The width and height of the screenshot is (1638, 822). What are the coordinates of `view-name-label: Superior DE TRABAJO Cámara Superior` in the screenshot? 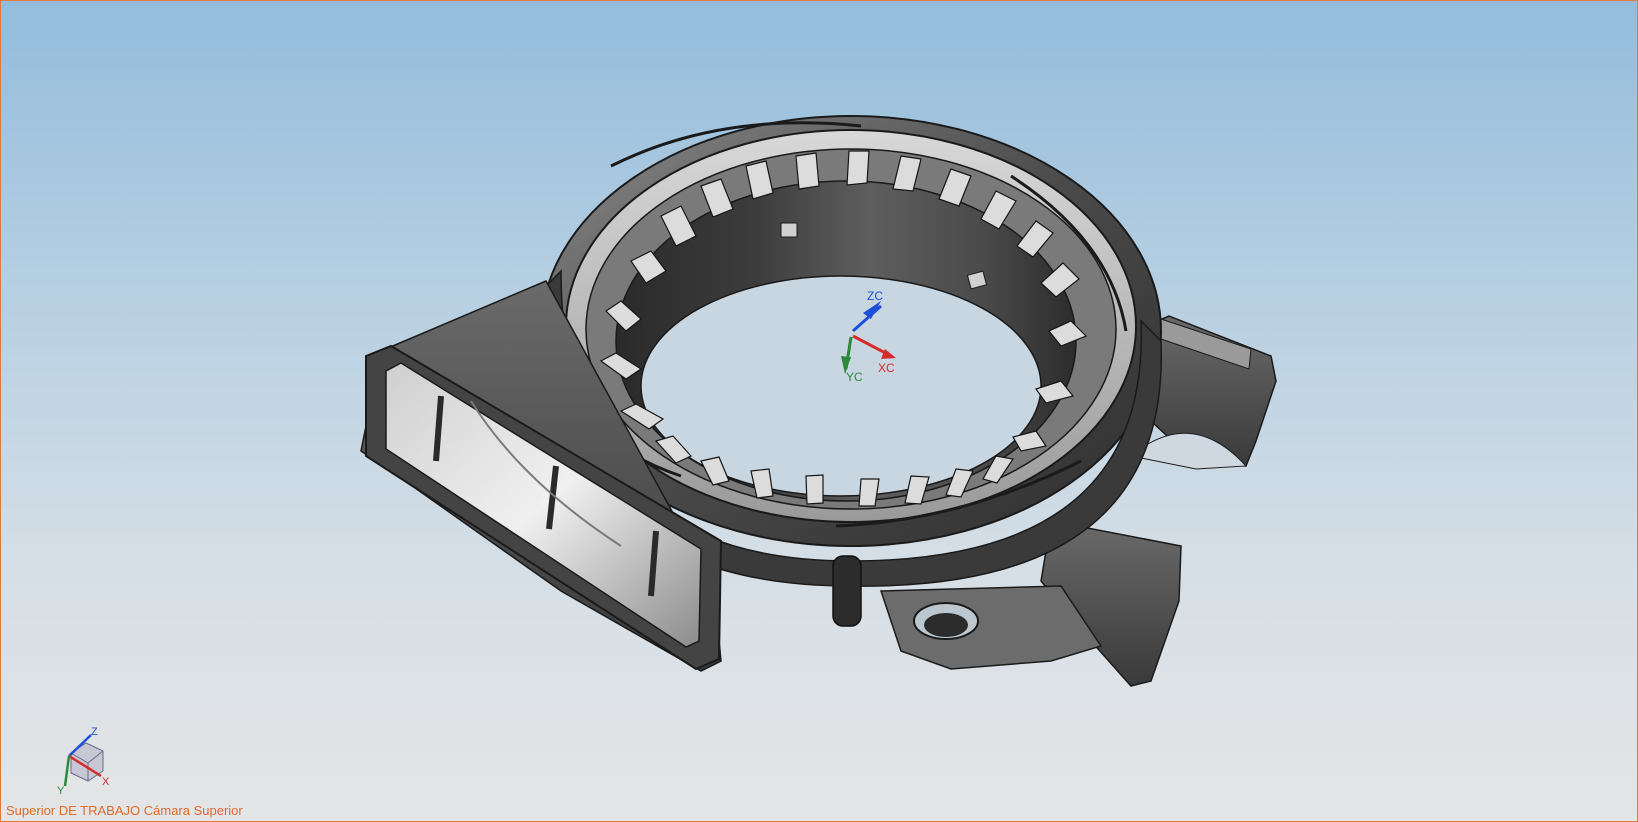 It's located at (124, 810).